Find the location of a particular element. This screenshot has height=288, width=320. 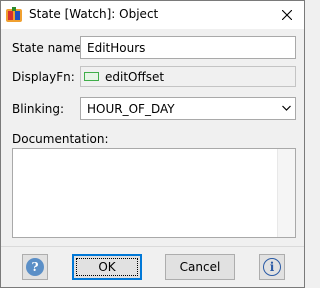

chevron-down-icon is located at coordinates (286, 108).